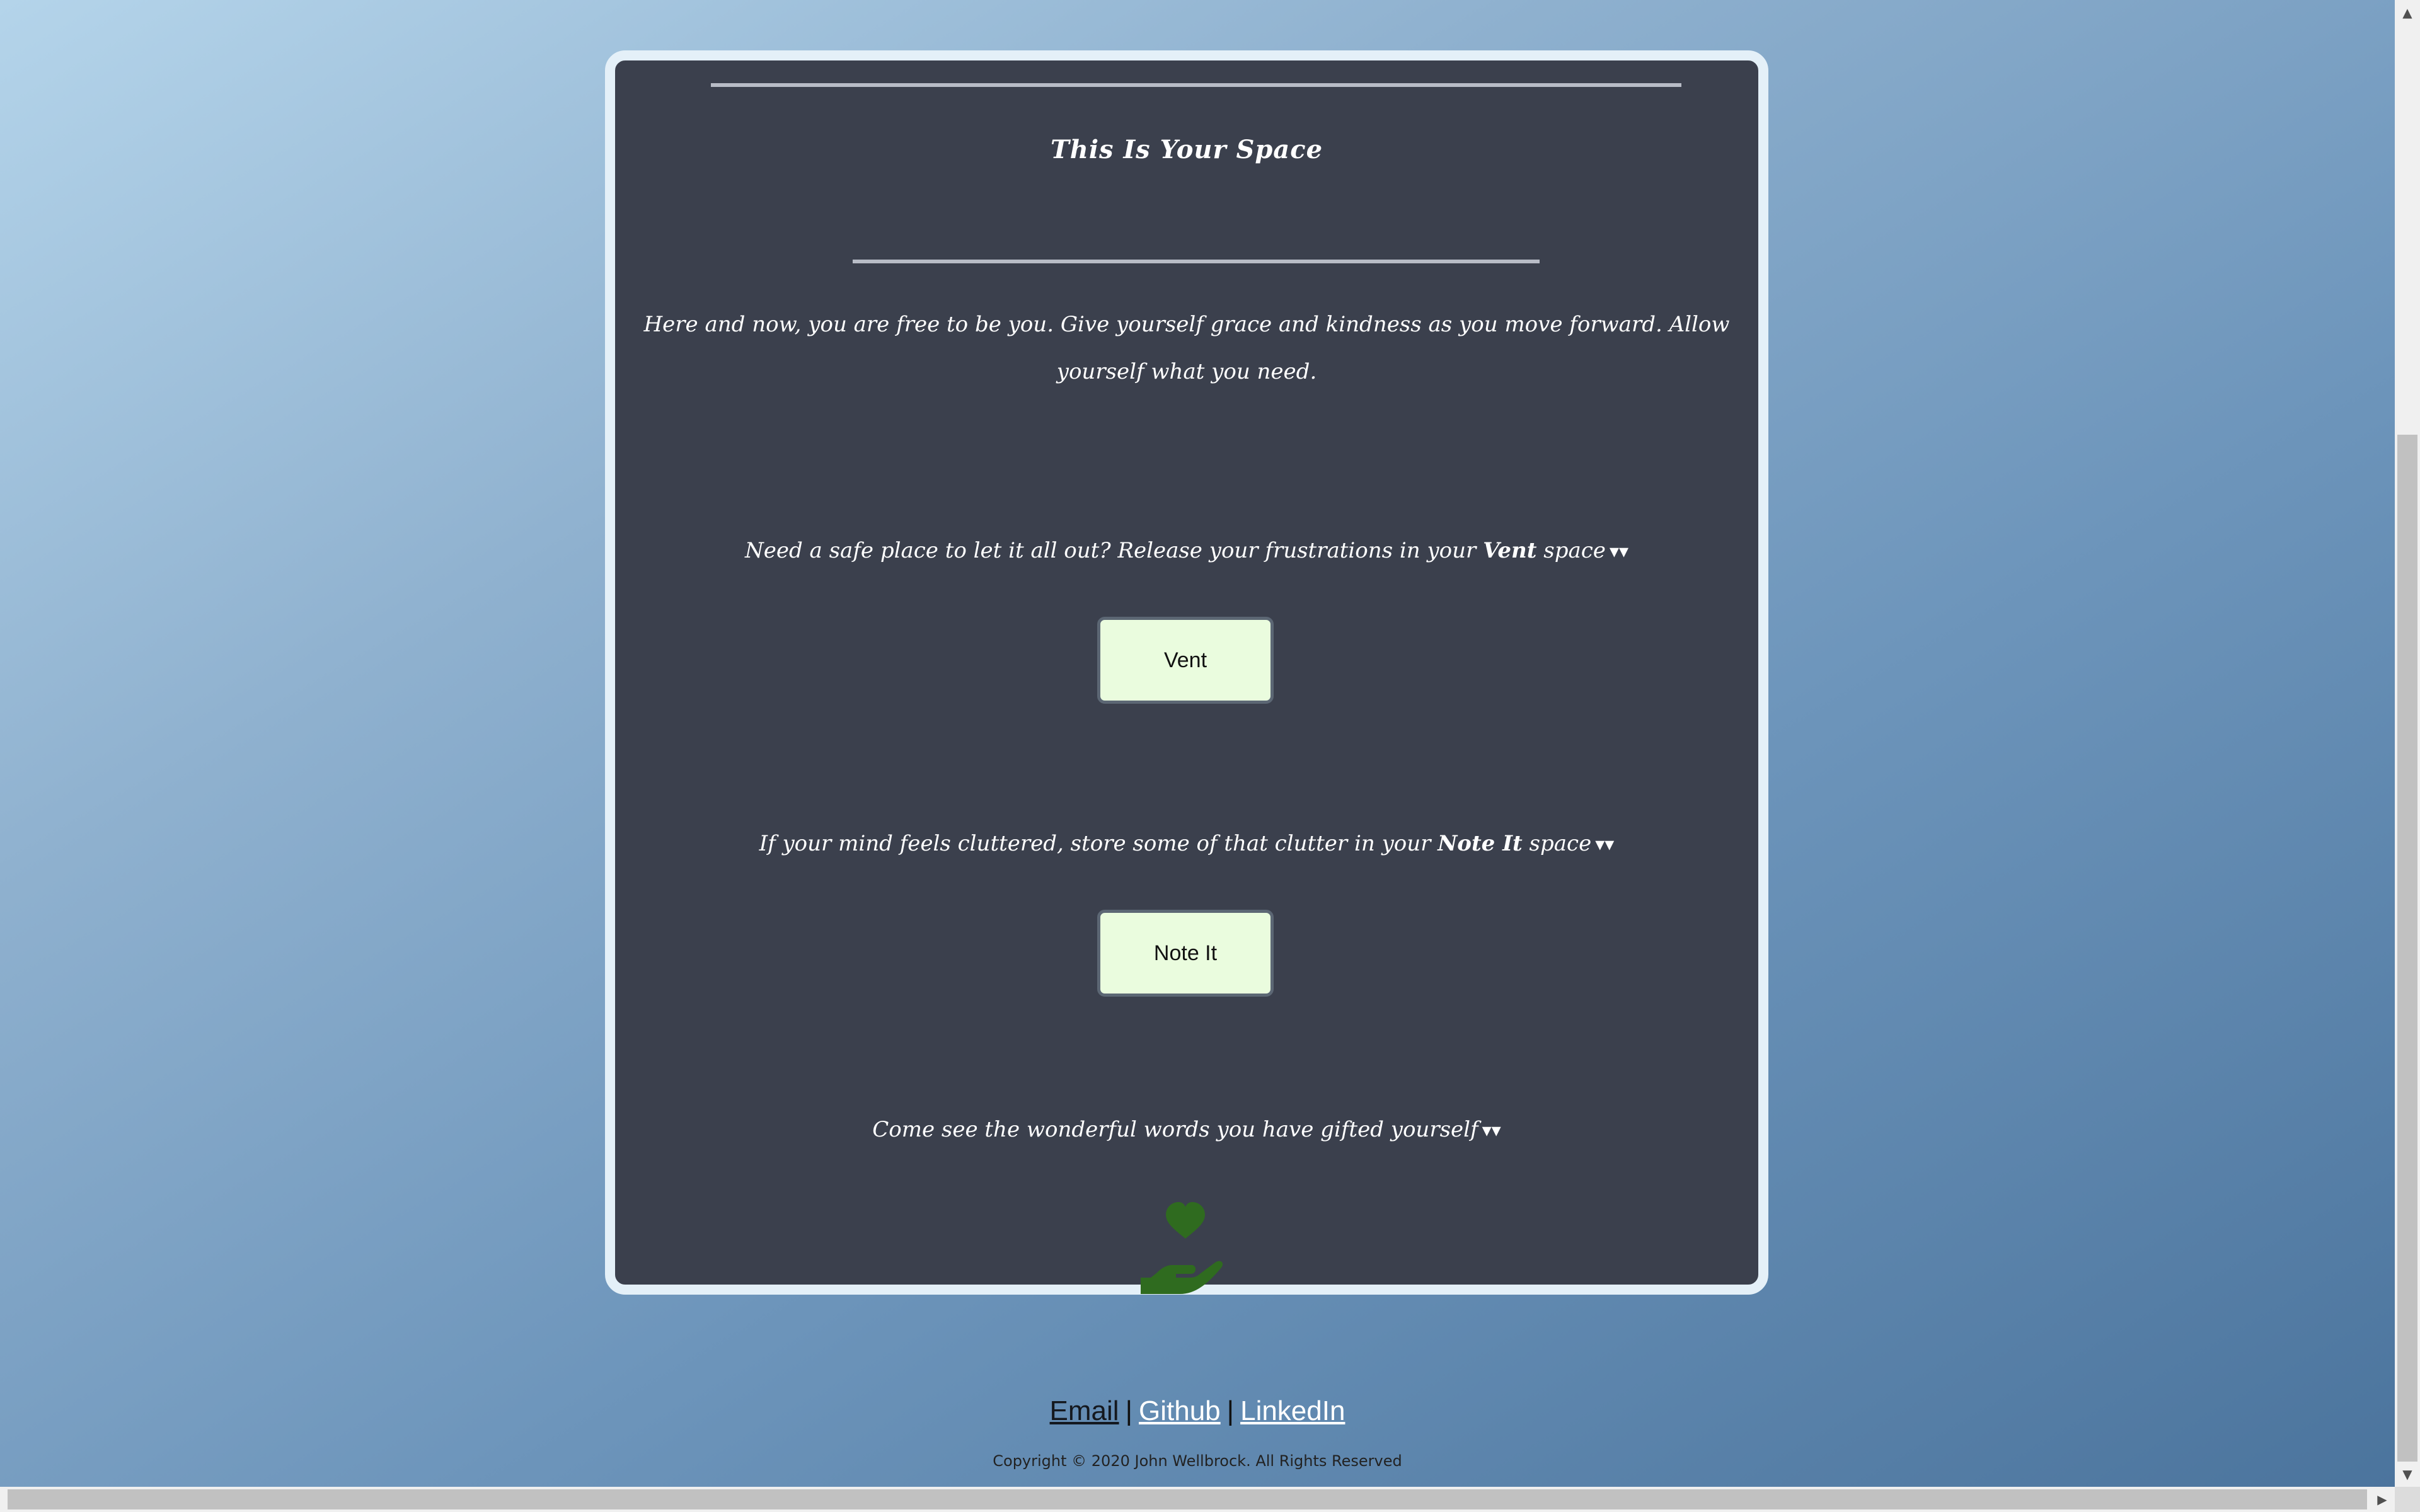 The height and width of the screenshot is (1512, 2420). Describe the element at coordinates (2382, 1499) in the screenshot. I see `scroll-right-arrow-icon: ▶` at that location.